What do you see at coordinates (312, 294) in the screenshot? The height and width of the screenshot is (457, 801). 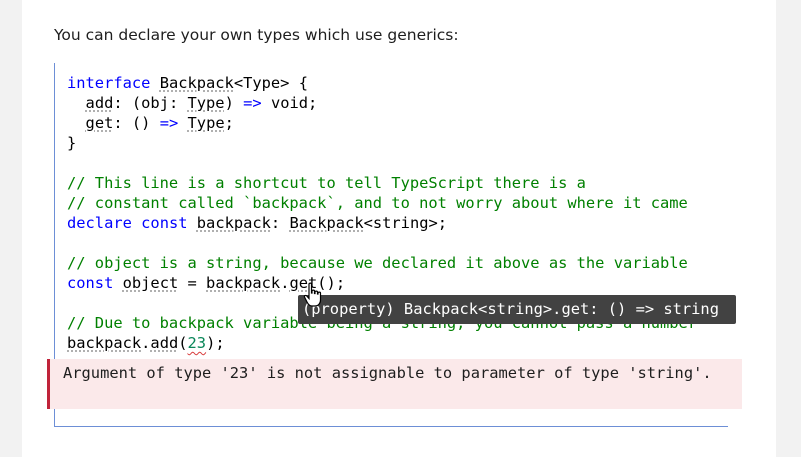 I see `hand-cursor-icon` at bounding box center [312, 294].